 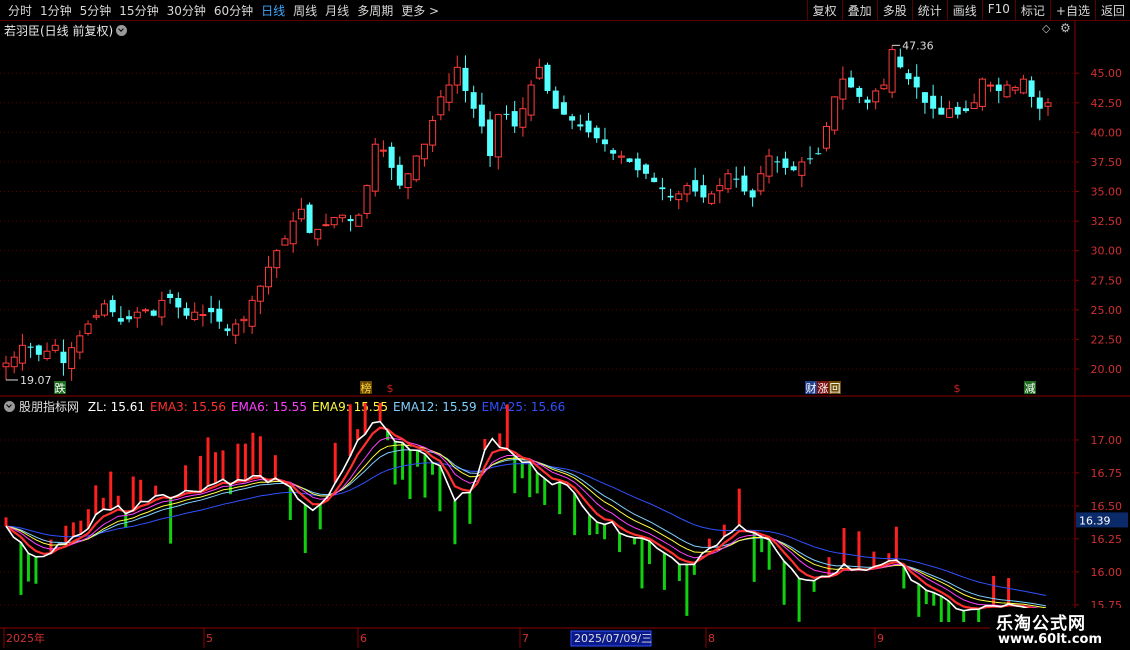 I want to click on x-tick-label: 2025年, so click(x=25, y=638).